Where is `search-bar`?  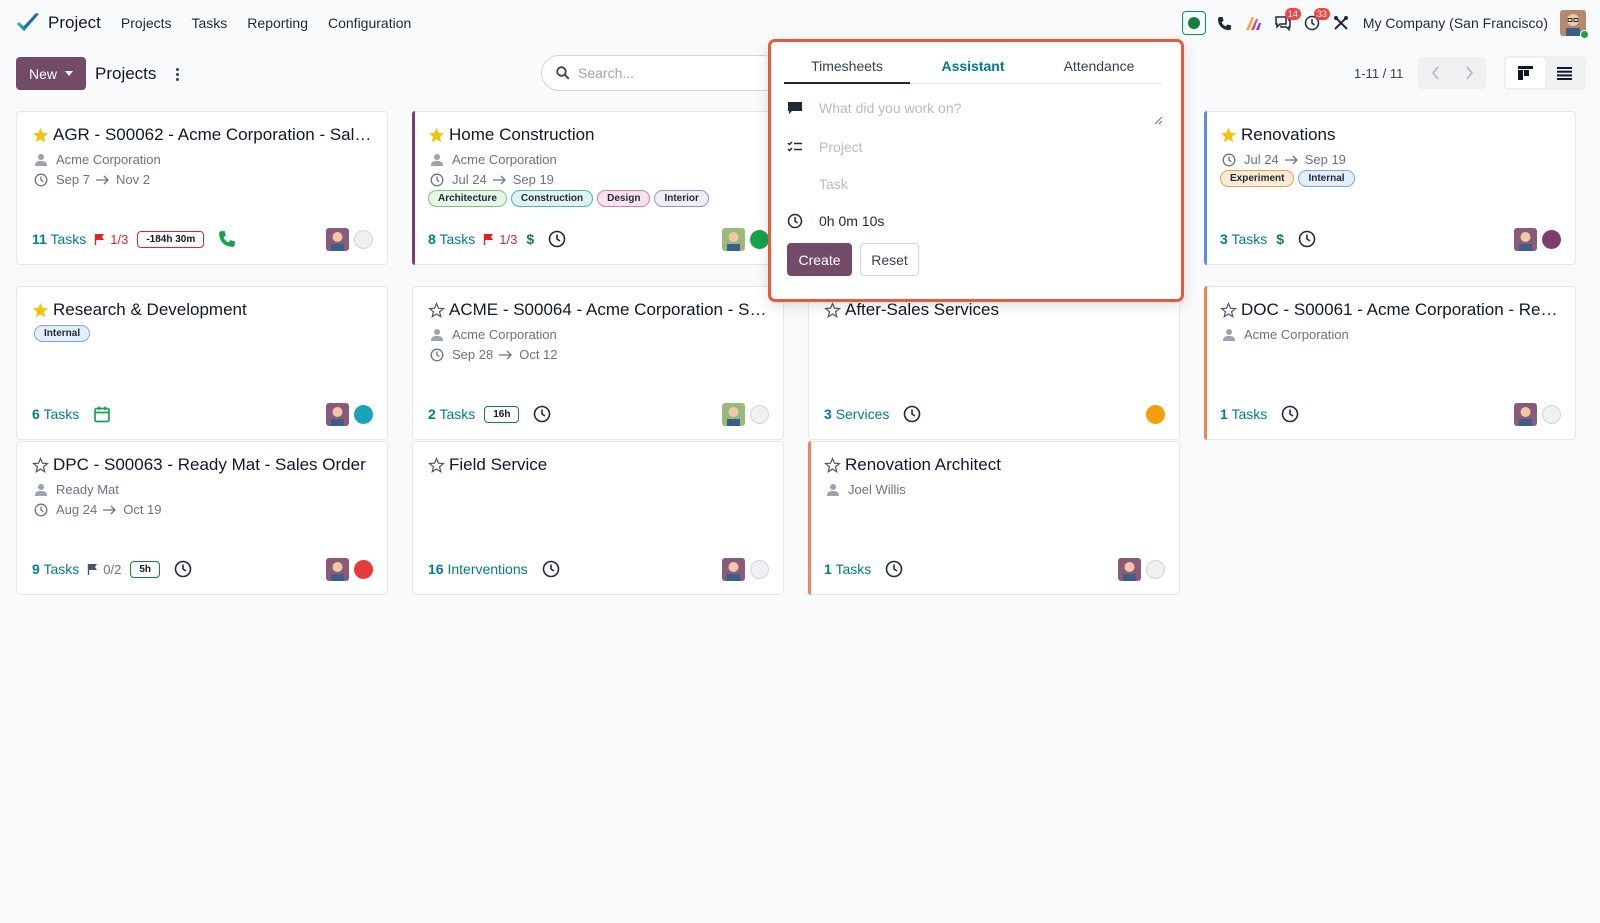
search-bar is located at coordinates (661, 73).